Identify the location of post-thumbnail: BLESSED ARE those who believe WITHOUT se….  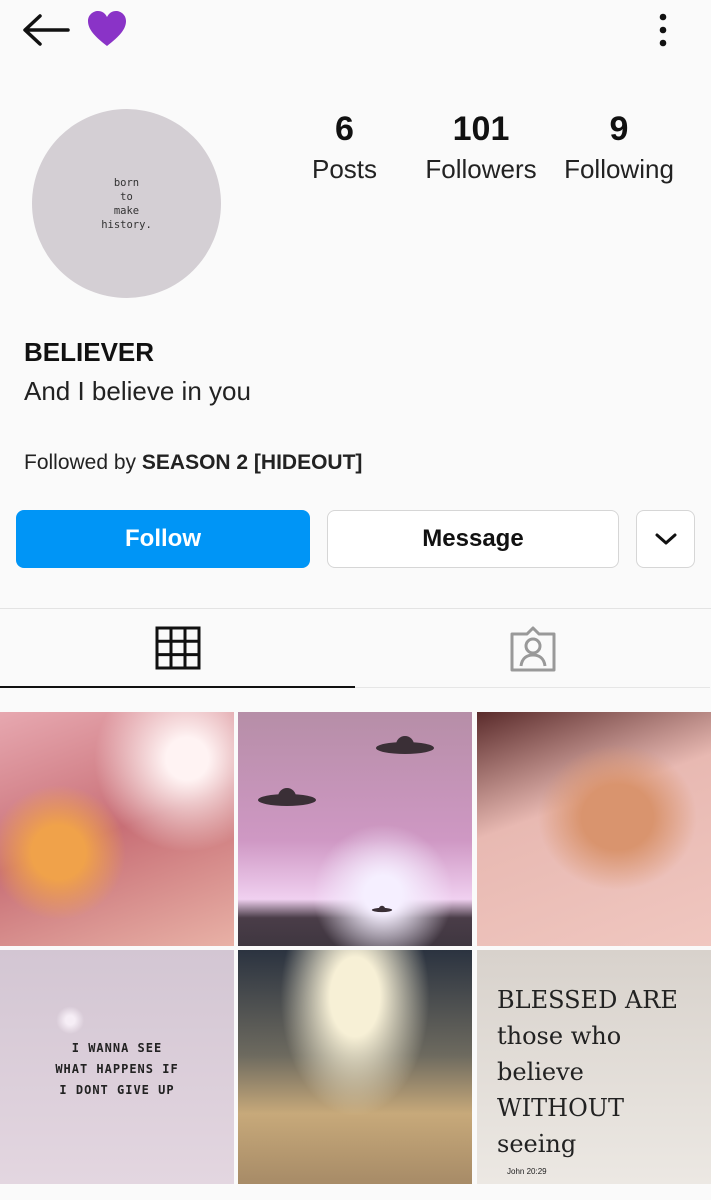
(594, 1067).